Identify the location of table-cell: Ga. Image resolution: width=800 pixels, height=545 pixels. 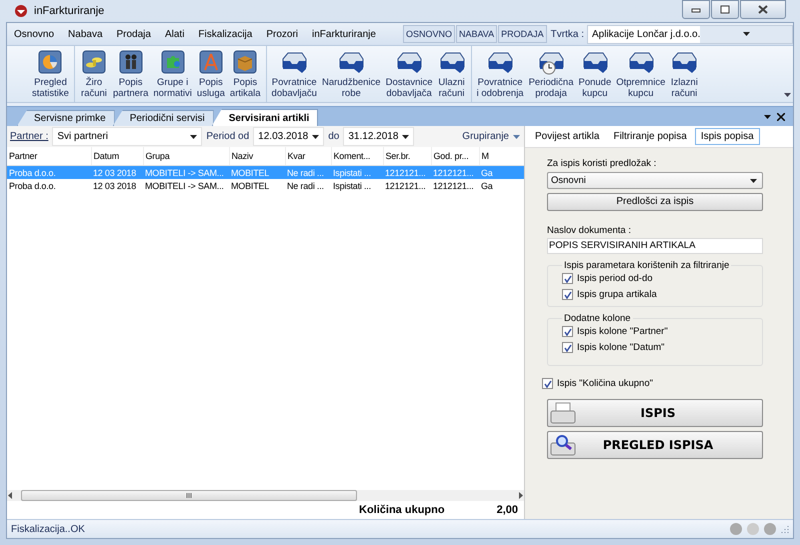
(501, 172).